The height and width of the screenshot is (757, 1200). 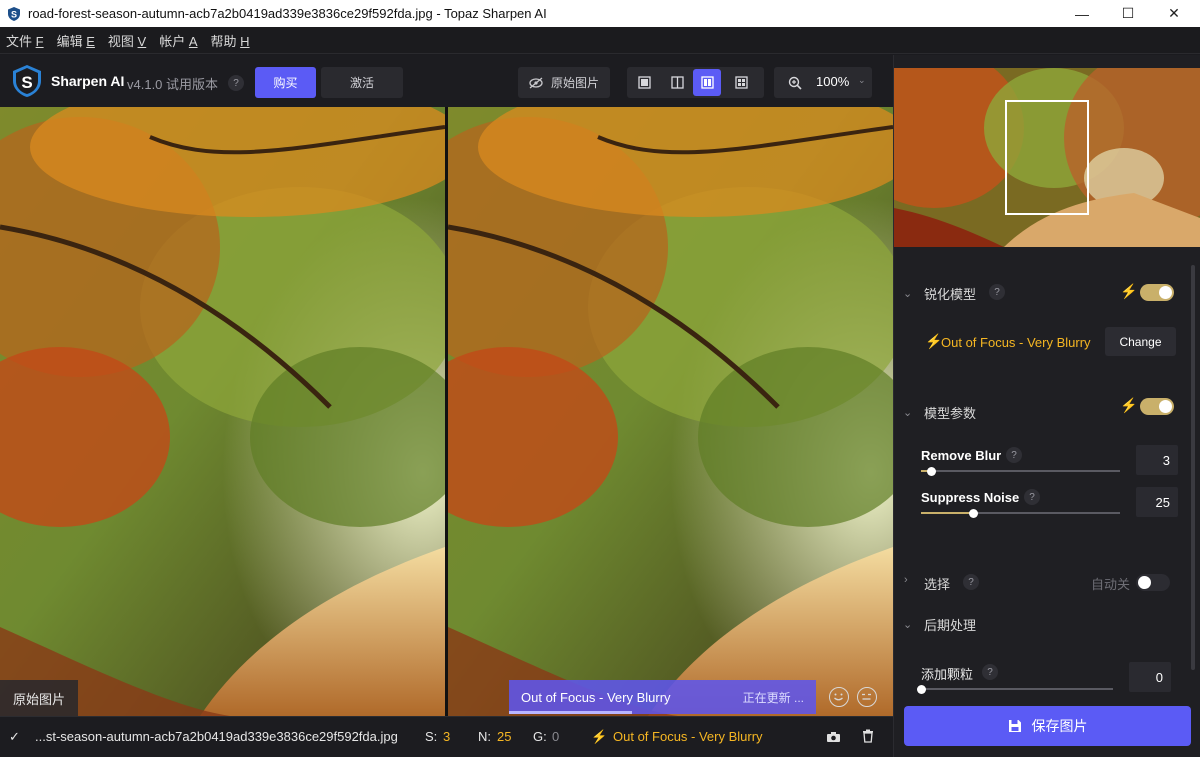 I want to click on menu-help: 帮助 H, so click(x=230, y=40).